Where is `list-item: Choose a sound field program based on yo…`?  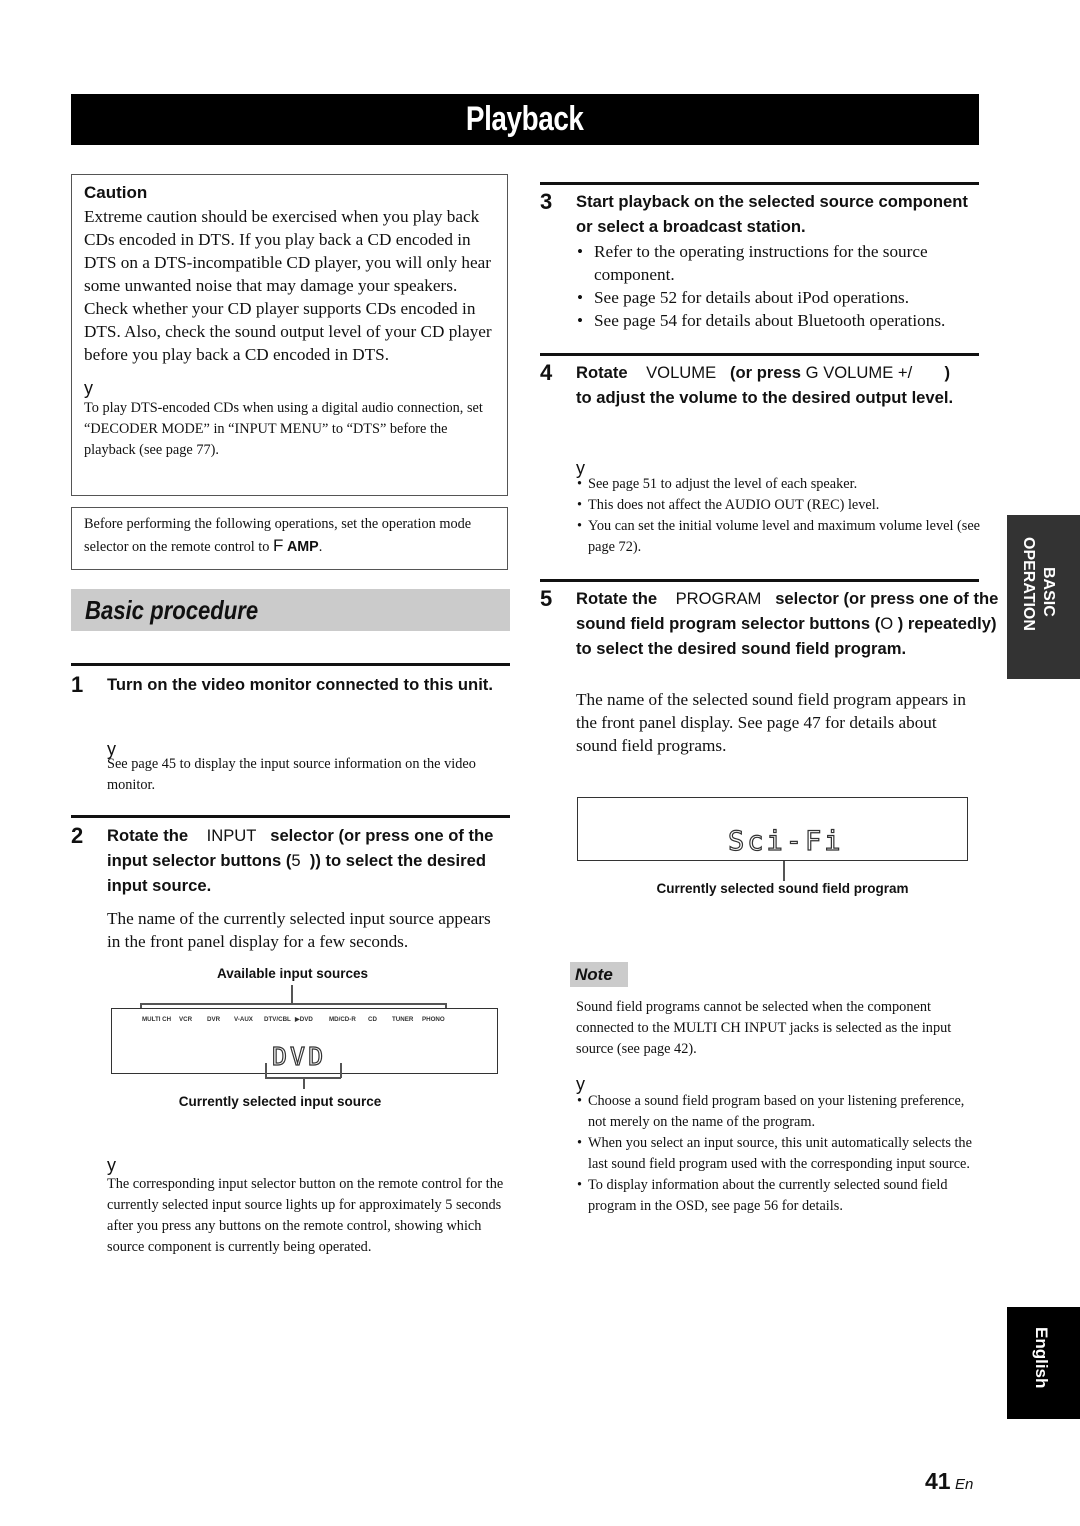
list-item: Choose a sound field program based on yo… is located at coordinates (778, 1112).